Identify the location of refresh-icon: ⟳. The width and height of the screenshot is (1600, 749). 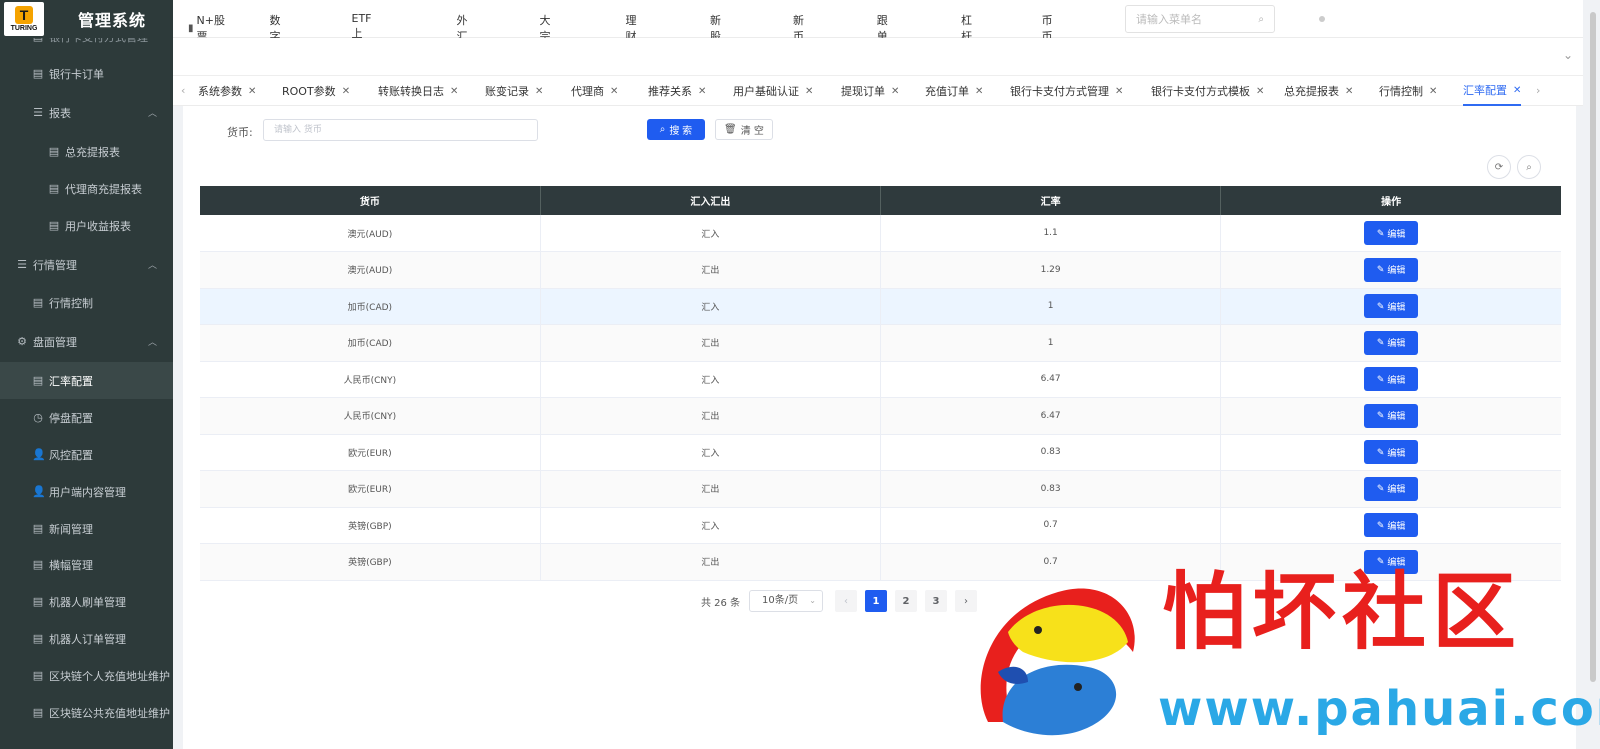
(1499, 167).